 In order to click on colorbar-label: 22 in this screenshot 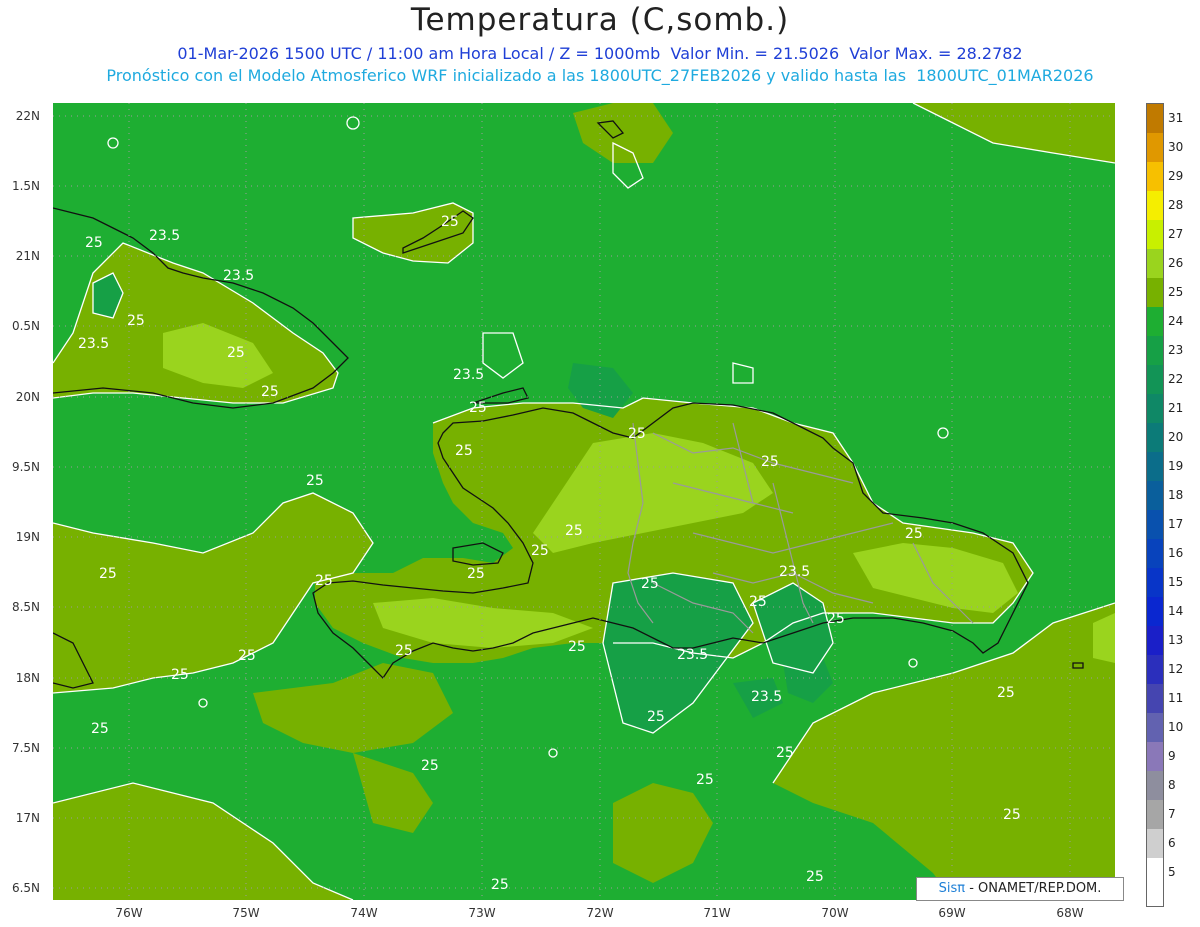, I will do `click(1176, 379)`.